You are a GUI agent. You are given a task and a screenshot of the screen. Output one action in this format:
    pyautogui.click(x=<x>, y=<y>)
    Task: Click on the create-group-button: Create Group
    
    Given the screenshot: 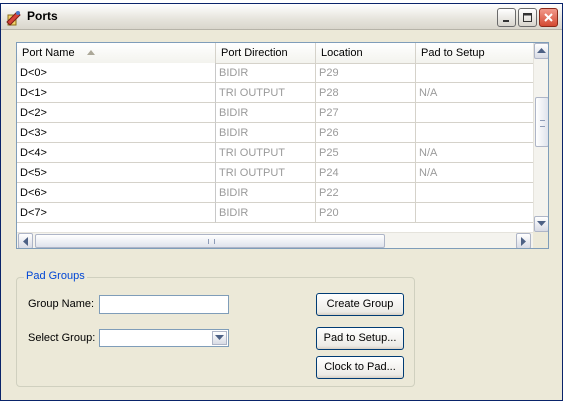 What is the action you would take?
    pyautogui.click(x=360, y=304)
    